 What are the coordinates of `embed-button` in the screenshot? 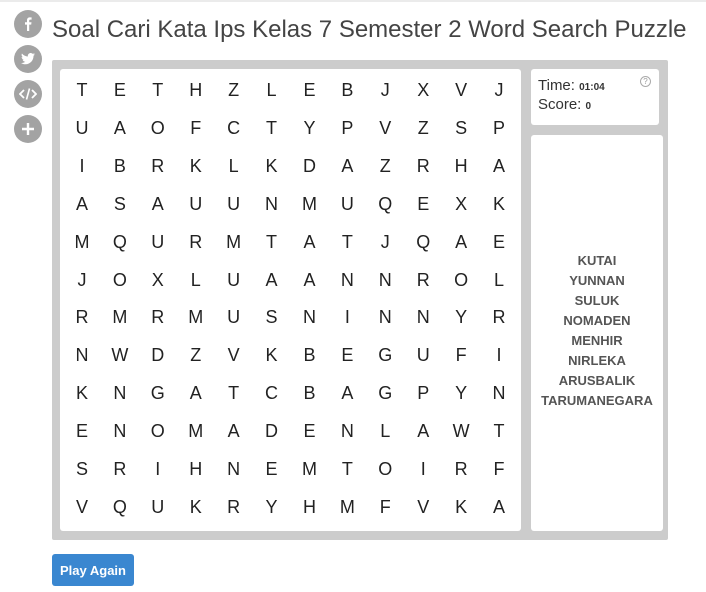 It's located at (28, 94).